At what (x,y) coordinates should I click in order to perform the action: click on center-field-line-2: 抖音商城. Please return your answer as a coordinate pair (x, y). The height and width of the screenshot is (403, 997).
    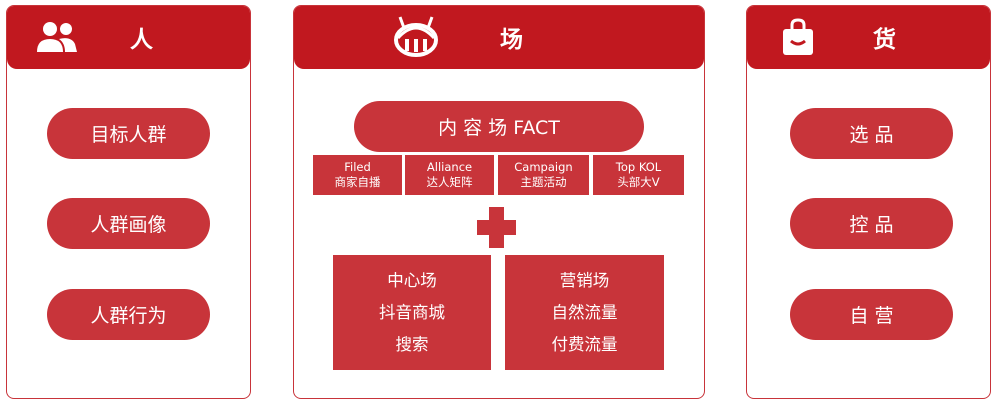
    Looking at the image, I should click on (412, 312).